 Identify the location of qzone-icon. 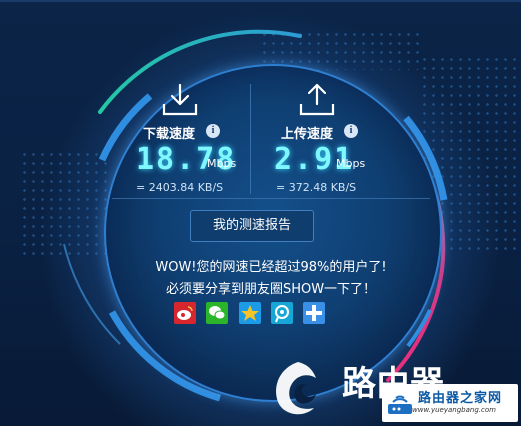
(250, 313).